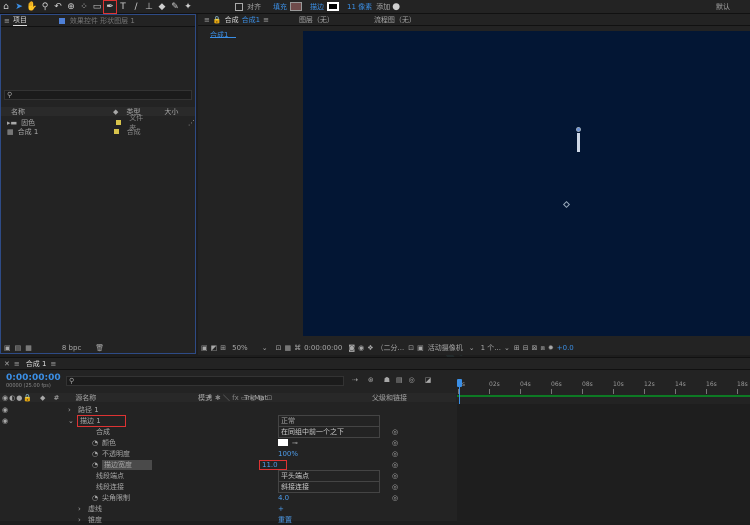  What do you see at coordinates (171, 112) in the screenshot?
I see `col-size: 大小` at bounding box center [171, 112].